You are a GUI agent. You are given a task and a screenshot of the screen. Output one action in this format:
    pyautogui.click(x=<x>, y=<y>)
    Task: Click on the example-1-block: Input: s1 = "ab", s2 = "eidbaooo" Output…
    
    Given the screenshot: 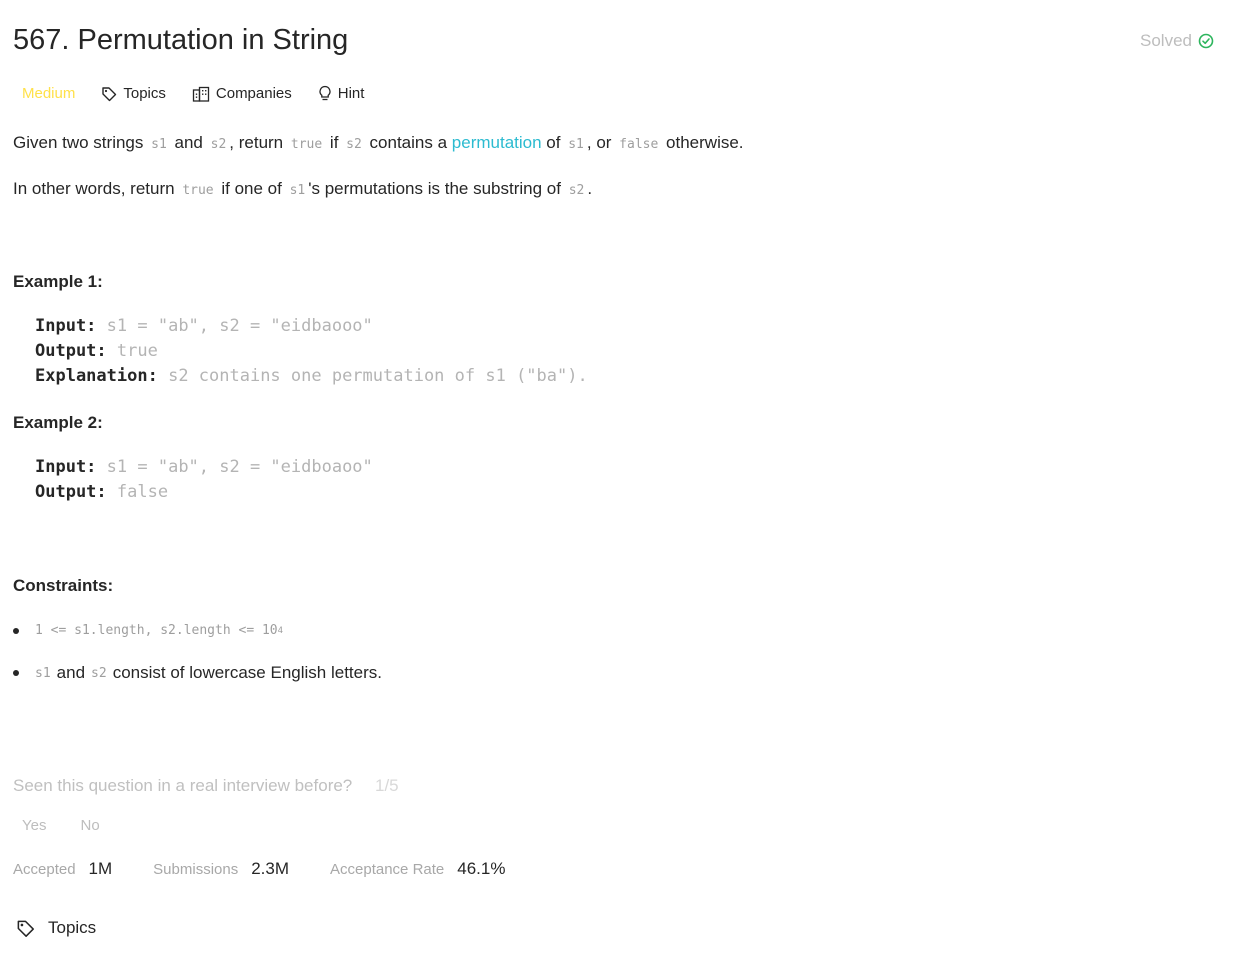 What is the action you would take?
    pyautogui.click(x=311, y=351)
    